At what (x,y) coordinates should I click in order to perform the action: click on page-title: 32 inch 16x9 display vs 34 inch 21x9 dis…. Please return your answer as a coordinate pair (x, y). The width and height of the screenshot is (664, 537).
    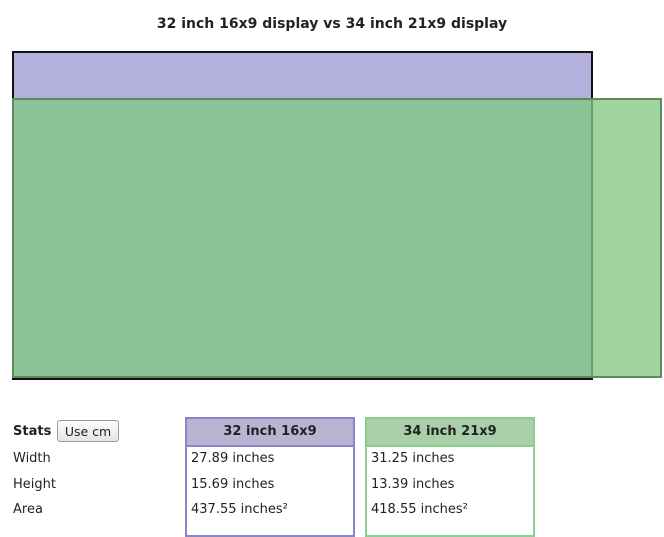
    Looking at the image, I should click on (332, 24).